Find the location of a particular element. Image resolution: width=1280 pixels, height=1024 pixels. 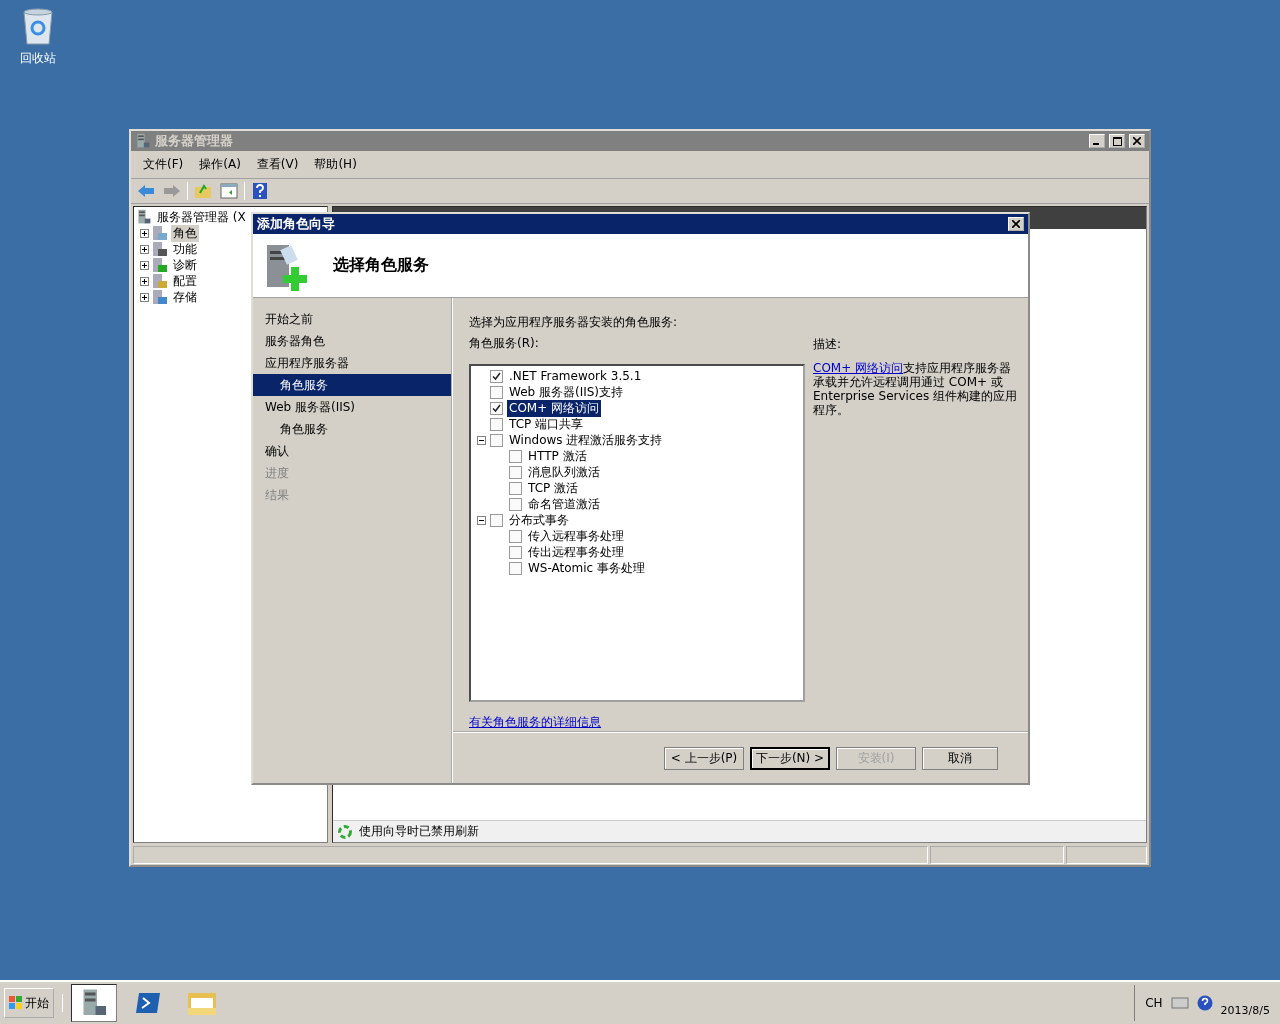

wizard-step: 服务器角色 is located at coordinates (352, 341).